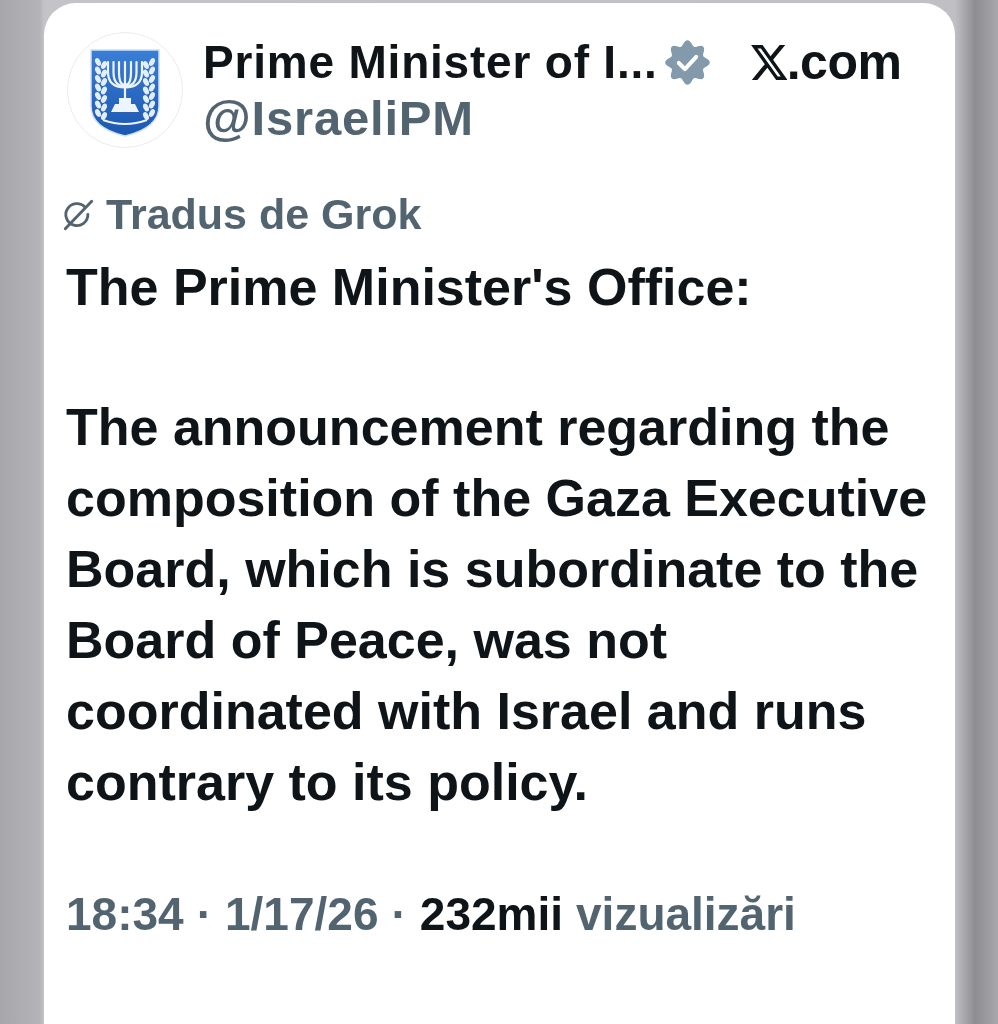 Image resolution: width=998 pixels, height=1024 pixels. I want to click on account-handle: @IsraeliPM, so click(552, 118).